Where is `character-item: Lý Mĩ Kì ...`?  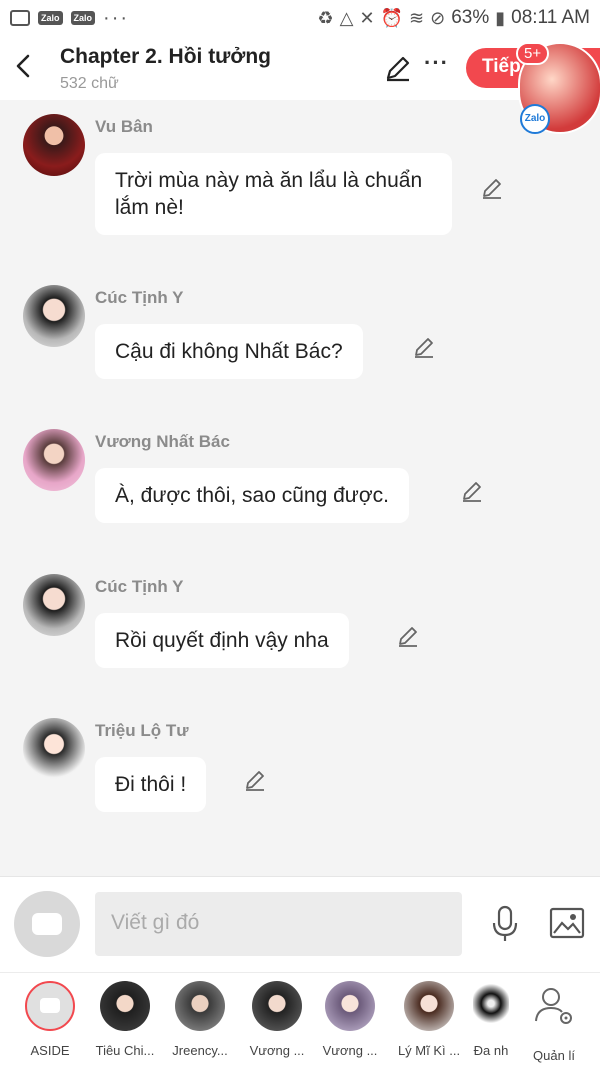
character-item: Lý Mĩ Kì ... is located at coordinates (429, 1019).